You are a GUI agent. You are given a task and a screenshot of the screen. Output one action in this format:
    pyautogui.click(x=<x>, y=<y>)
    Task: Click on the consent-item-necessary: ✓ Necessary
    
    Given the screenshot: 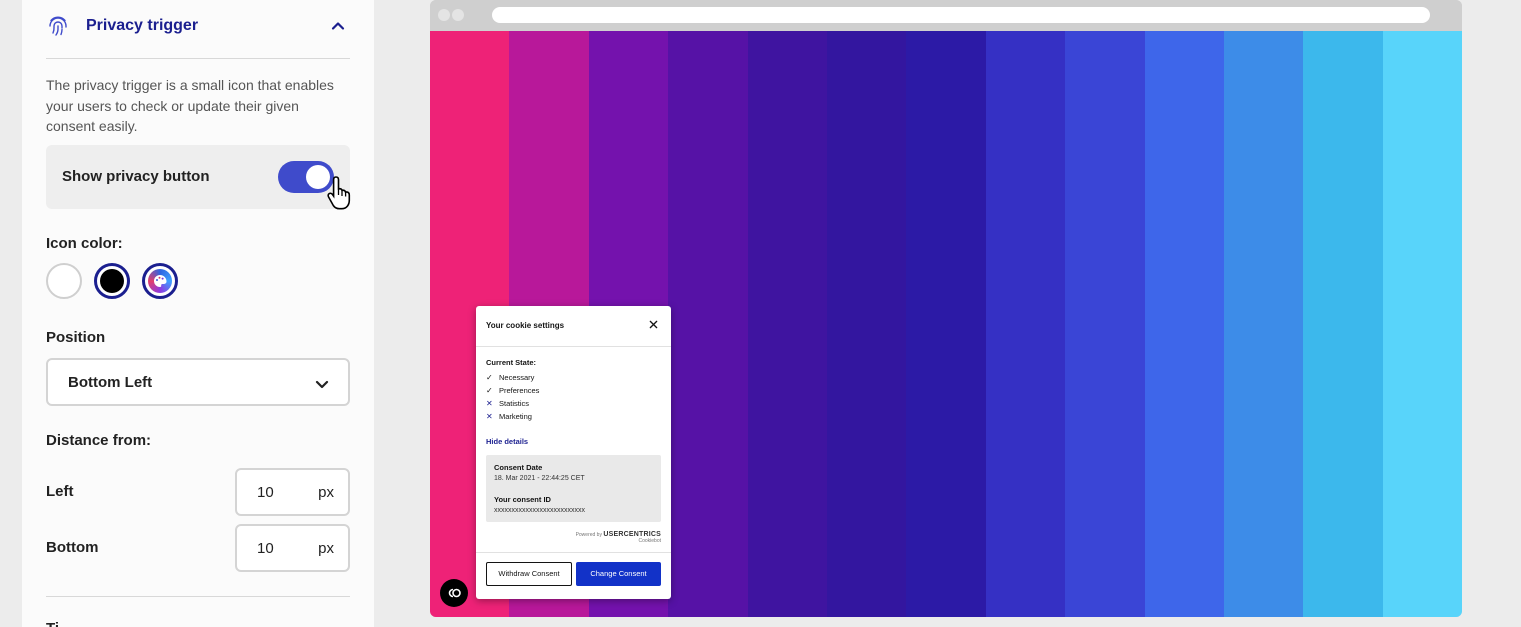 What is the action you would take?
    pyautogui.click(x=510, y=377)
    